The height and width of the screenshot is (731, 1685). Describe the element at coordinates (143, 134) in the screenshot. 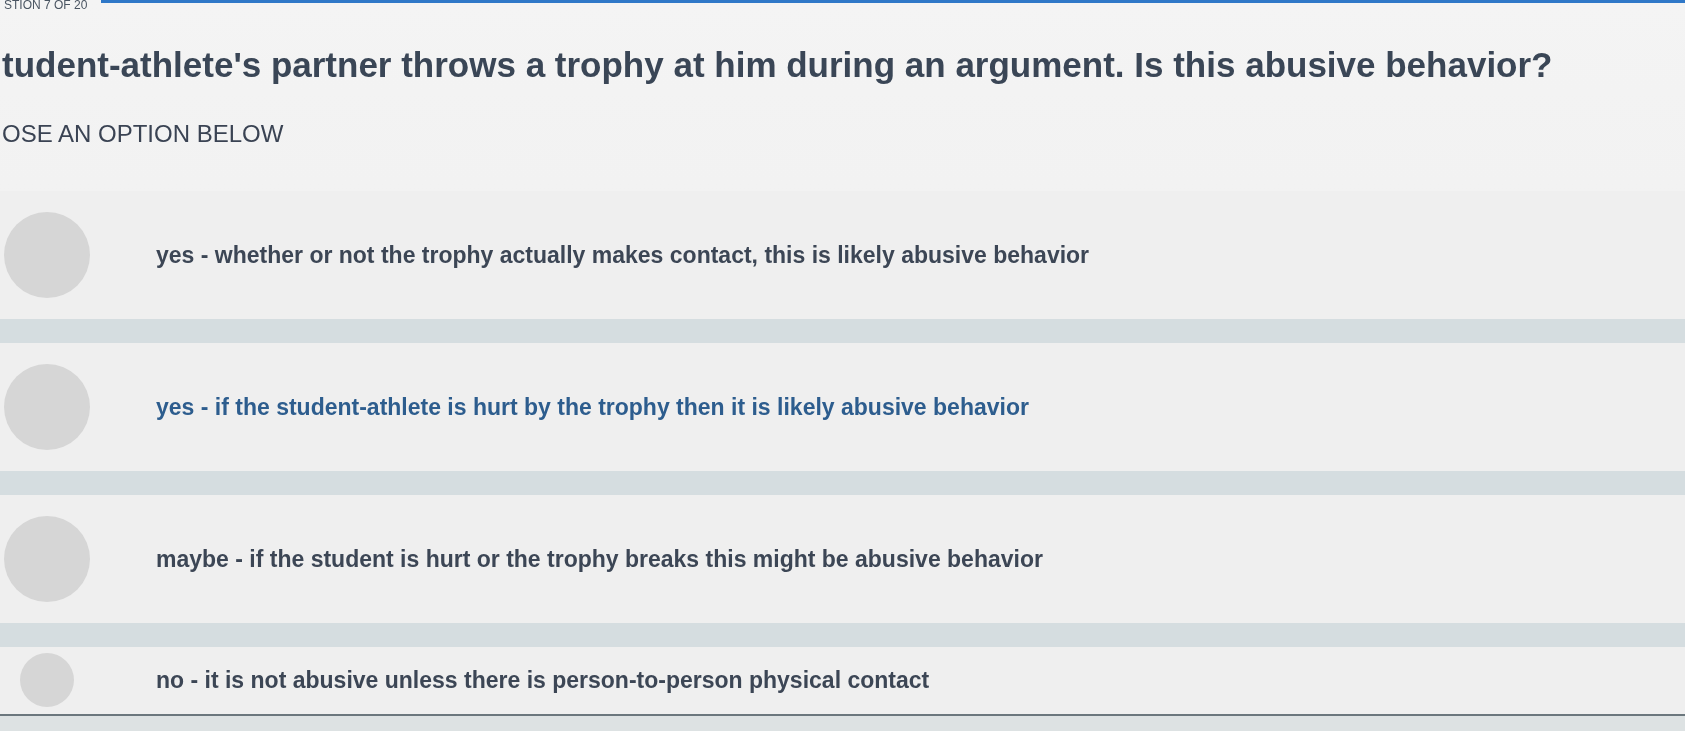

I see `instruction-text: OSE AN OPTION BELOW` at that location.